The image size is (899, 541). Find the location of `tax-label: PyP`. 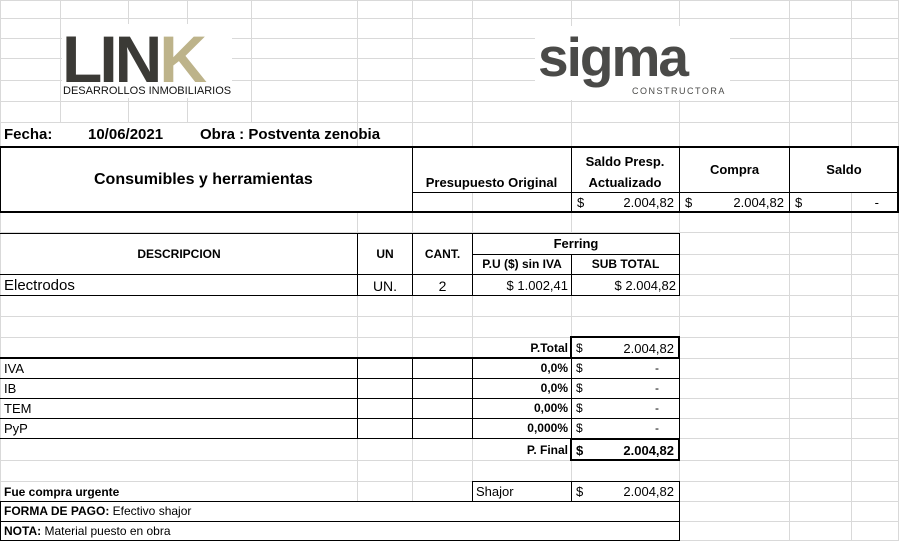

tax-label: PyP is located at coordinates (16, 428).